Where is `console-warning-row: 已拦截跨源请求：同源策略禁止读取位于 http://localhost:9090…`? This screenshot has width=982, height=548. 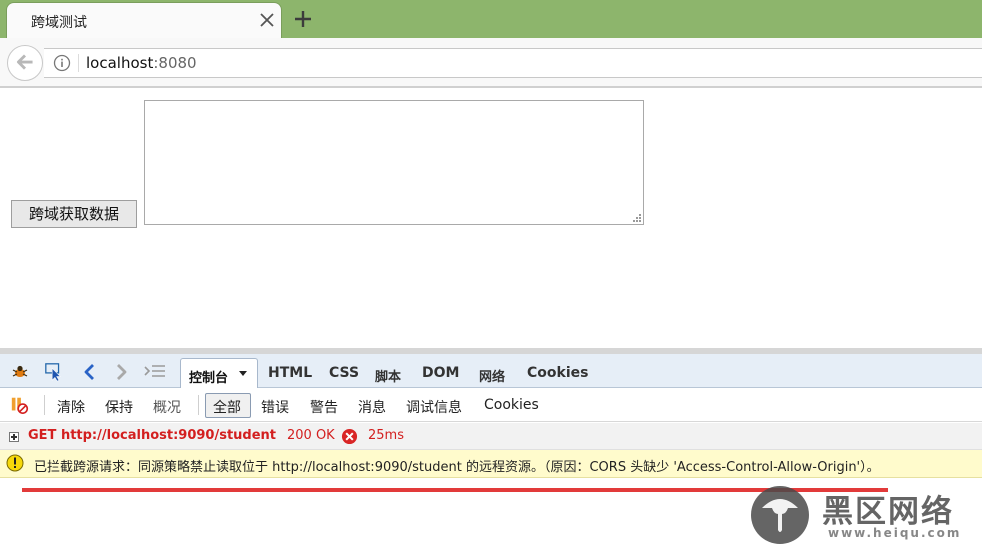
console-warning-row: 已拦截跨源请求：同源策略禁止读取位于 http://localhost:9090… is located at coordinates (491, 464).